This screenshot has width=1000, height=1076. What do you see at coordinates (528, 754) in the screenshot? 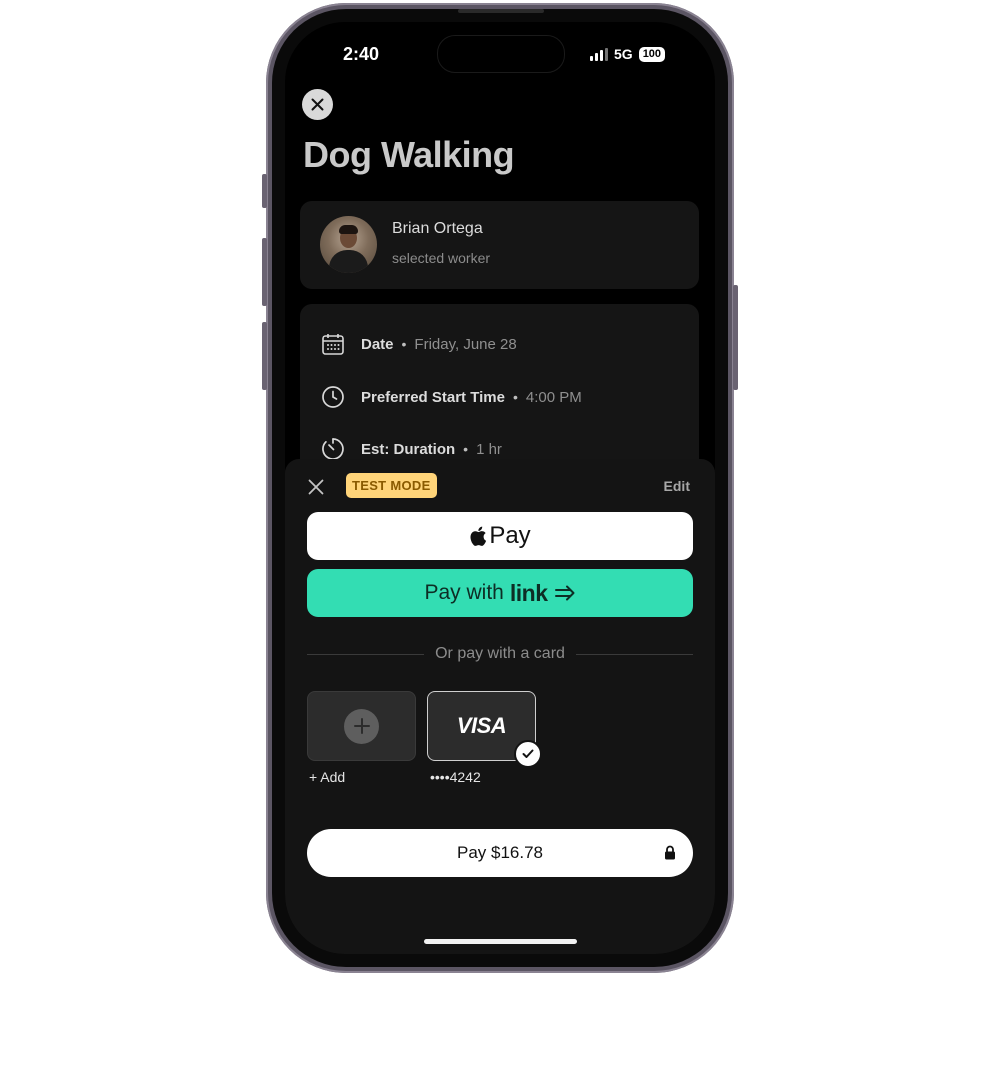
I see `selected-check-icon` at bounding box center [528, 754].